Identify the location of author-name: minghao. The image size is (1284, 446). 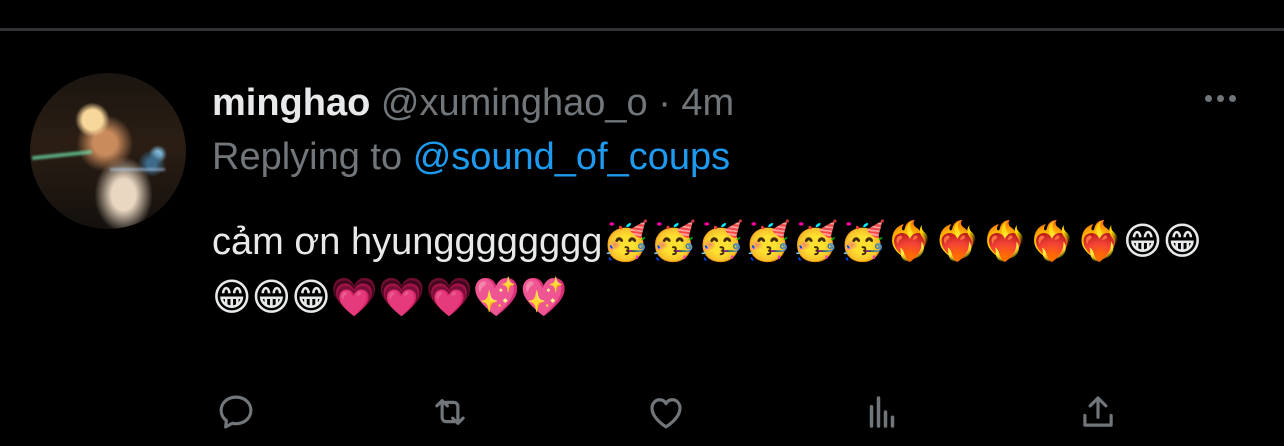
(291, 103).